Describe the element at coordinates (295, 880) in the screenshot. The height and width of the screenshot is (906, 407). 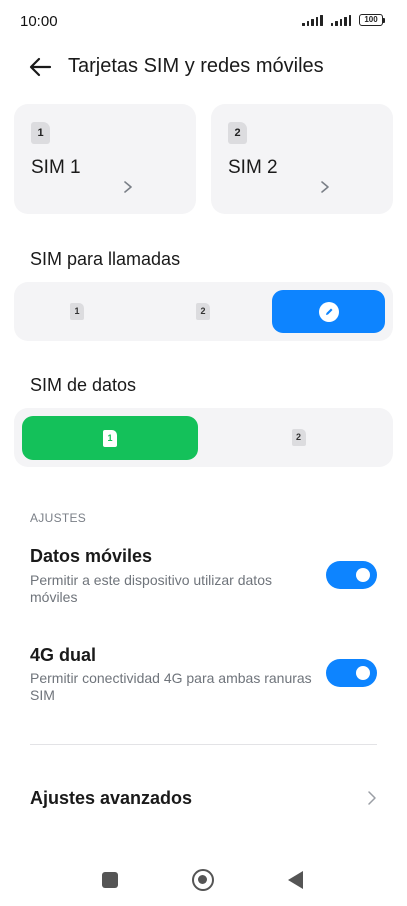
I see `triangle-back-icon` at that location.